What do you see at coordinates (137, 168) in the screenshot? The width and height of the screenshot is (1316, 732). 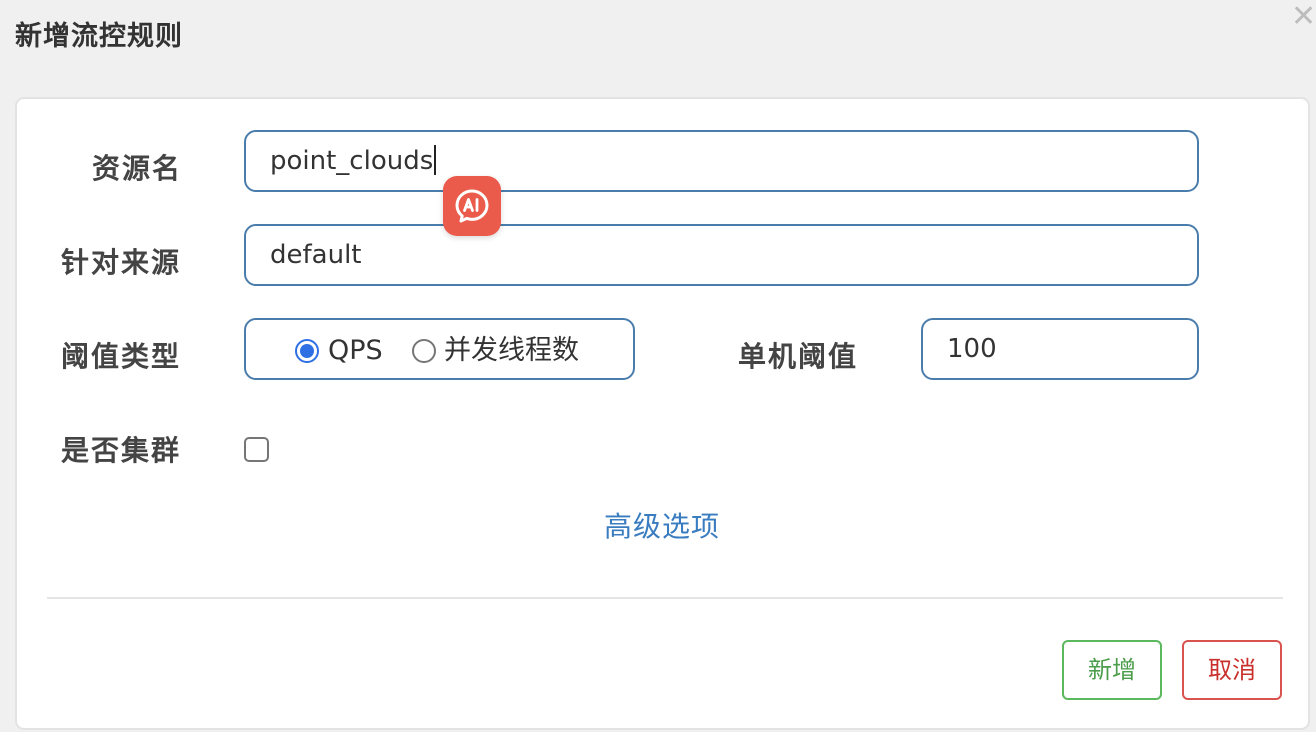 I see `resource-name-label: 资源名` at bounding box center [137, 168].